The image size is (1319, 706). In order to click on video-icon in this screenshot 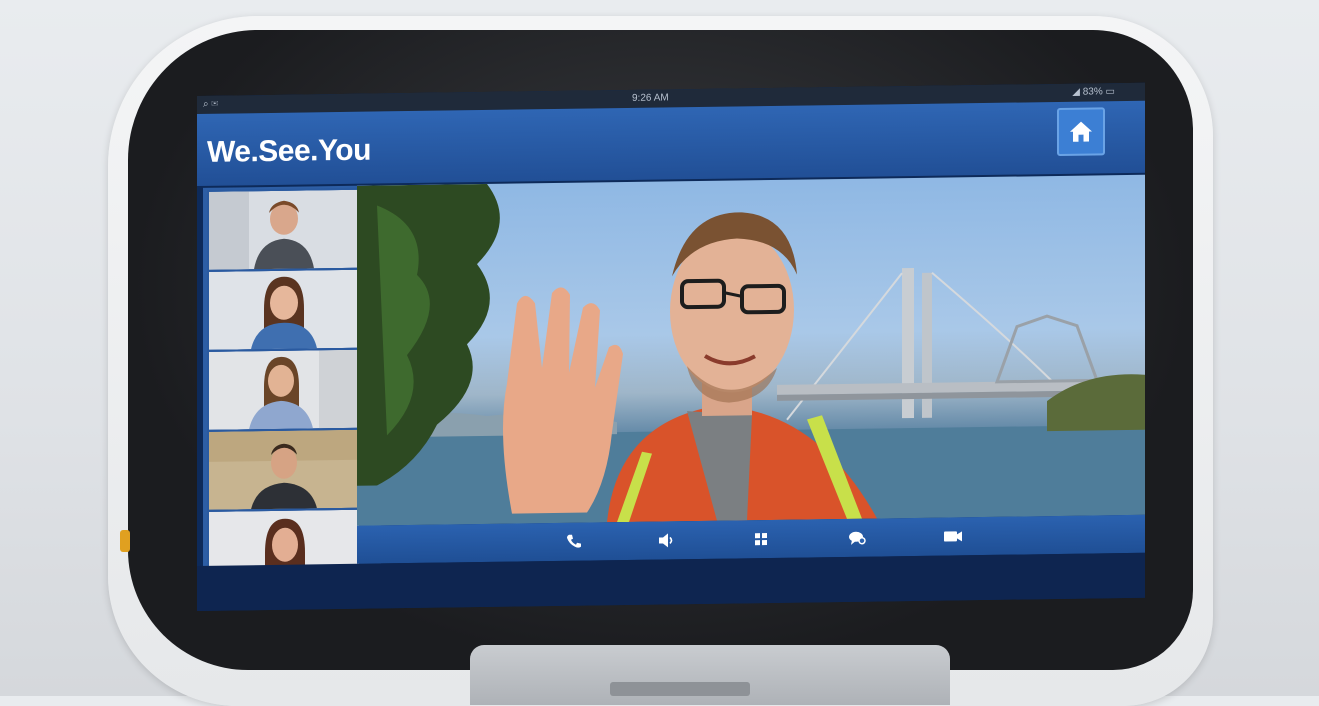, I will do `click(953, 536)`.